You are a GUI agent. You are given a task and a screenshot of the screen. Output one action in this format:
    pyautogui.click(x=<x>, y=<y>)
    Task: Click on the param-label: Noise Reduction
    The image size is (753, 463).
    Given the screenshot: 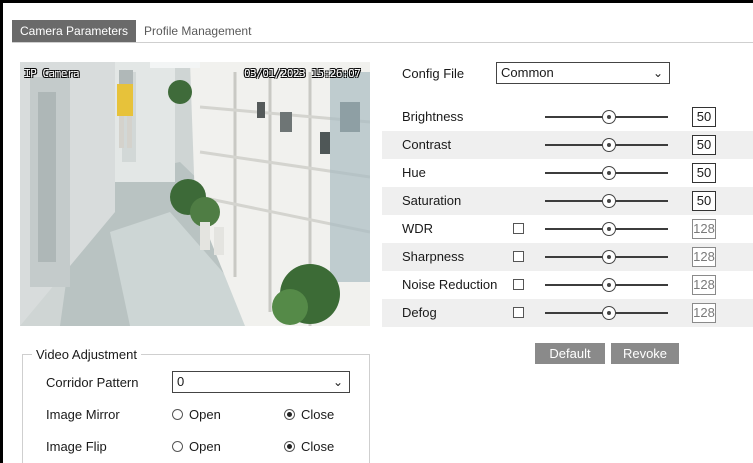 What is the action you would take?
    pyautogui.click(x=450, y=284)
    